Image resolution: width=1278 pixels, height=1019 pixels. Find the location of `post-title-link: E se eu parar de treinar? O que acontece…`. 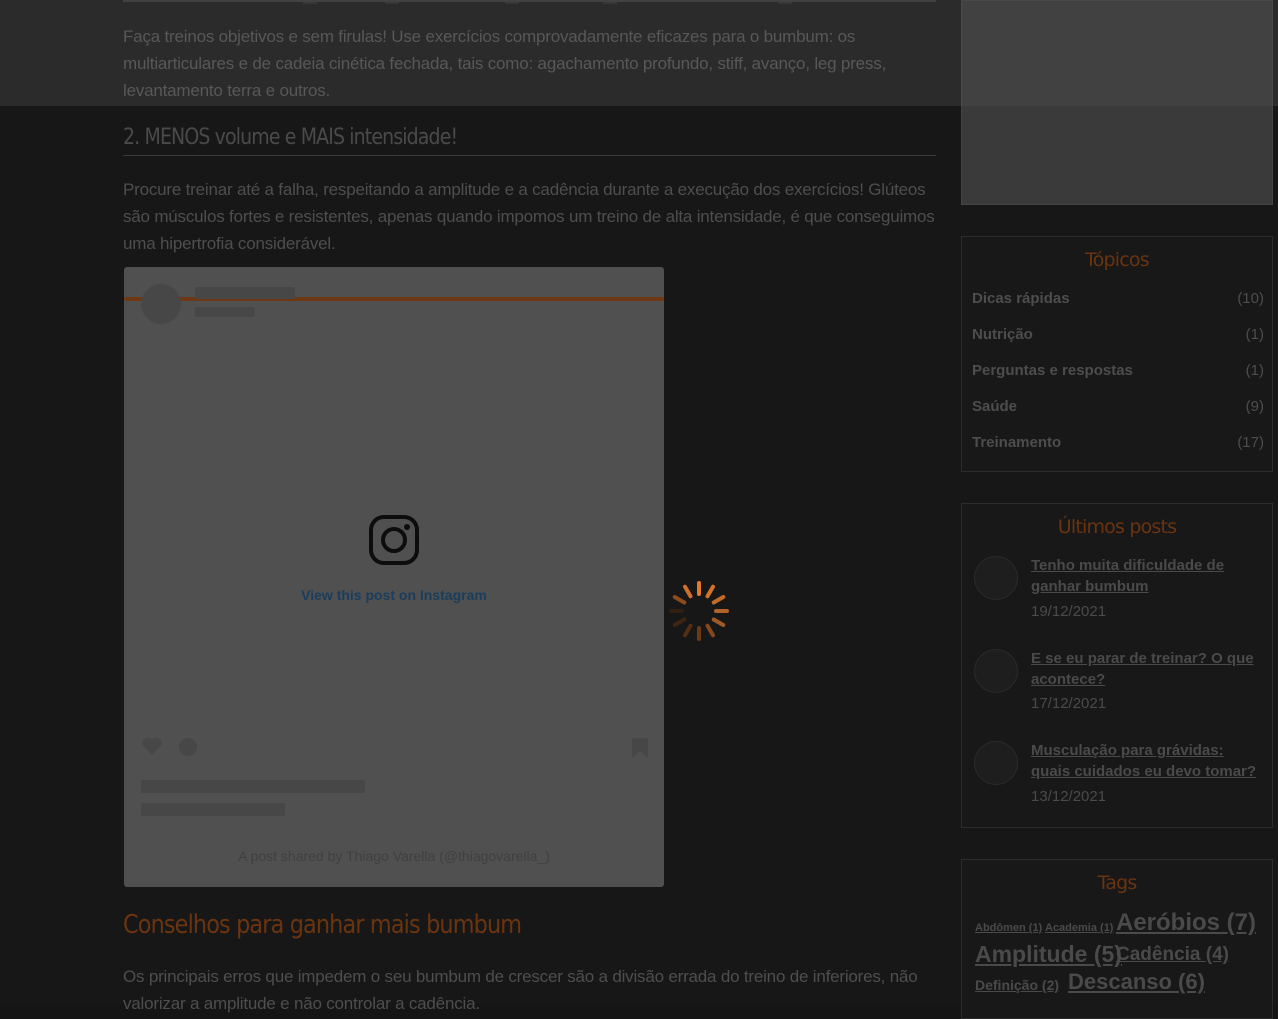

post-title-link: E se eu parar de treinar? O que acontece… is located at coordinates (1146, 669).